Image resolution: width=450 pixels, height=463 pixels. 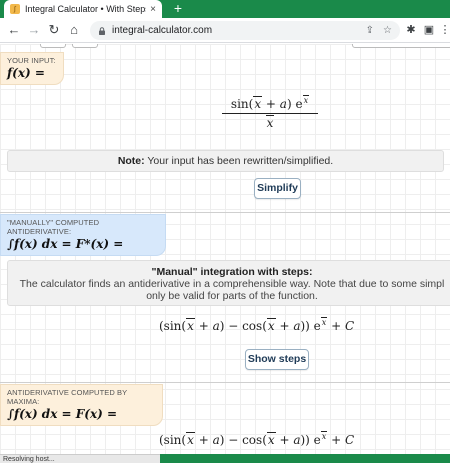 What do you see at coordinates (131, 161) in the screenshot?
I see `note-bold: Note:` at bounding box center [131, 161].